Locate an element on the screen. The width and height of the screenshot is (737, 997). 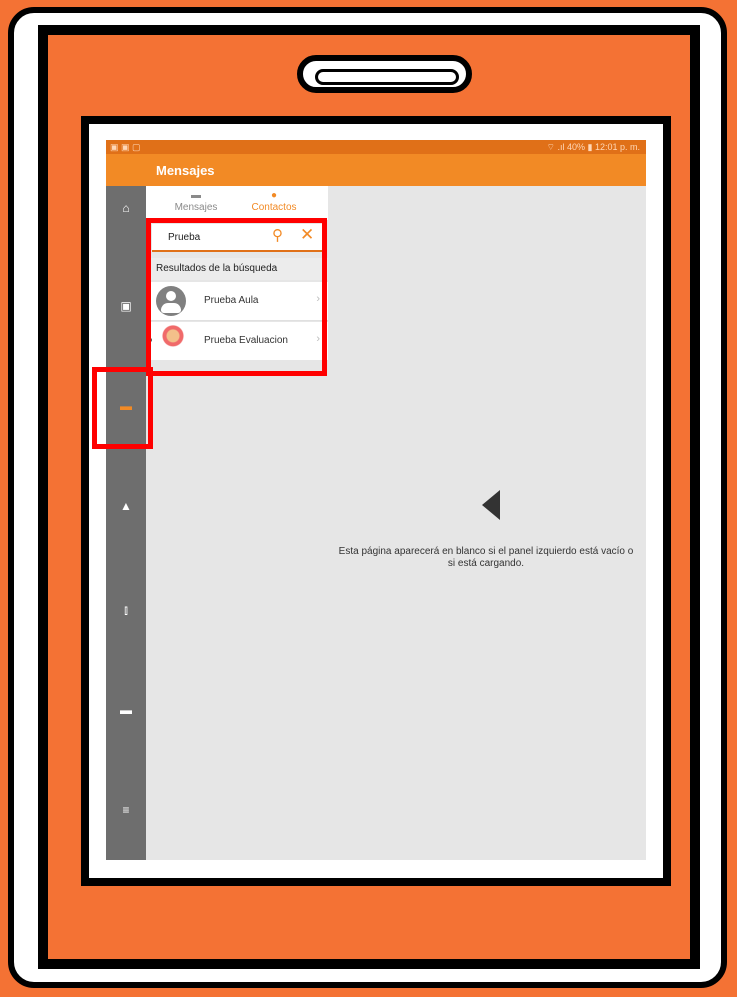
tab-contactos: ● Contactos is located at coordinates (274, 201).